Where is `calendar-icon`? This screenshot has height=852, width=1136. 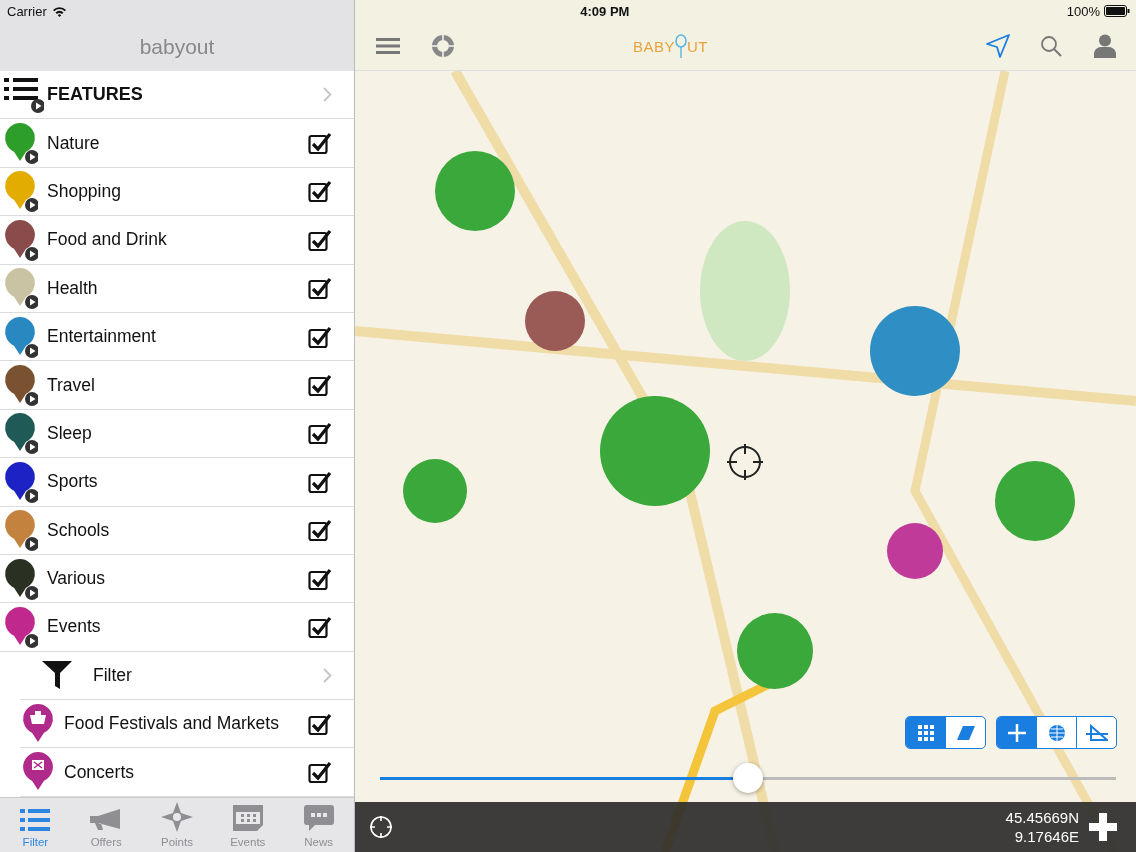 calendar-icon is located at coordinates (247, 818).